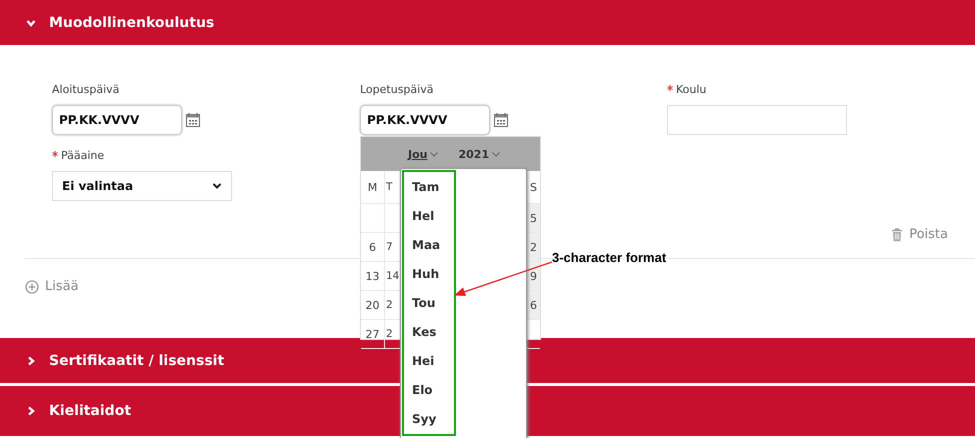  Describe the element at coordinates (86, 89) in the screenshot. I see `field-label: Aloituspäivä` at that location.